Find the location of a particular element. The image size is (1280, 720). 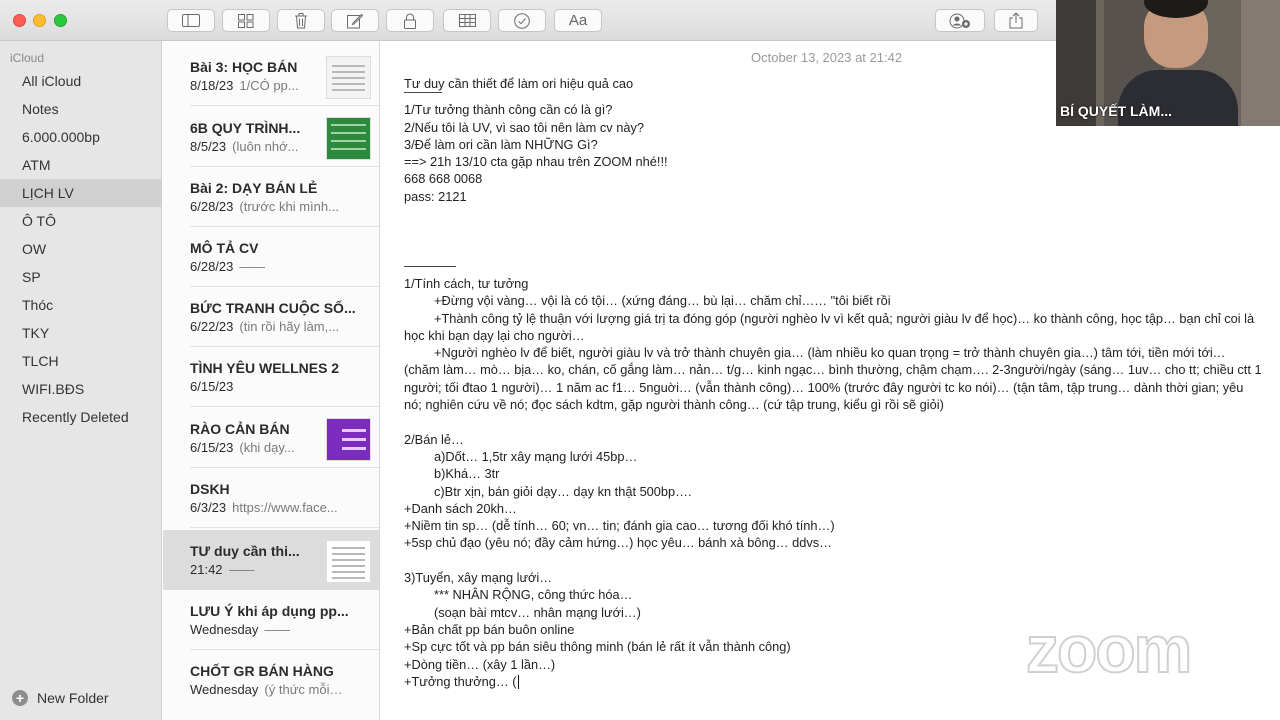

share-button is located at coordinates (1016, 20).